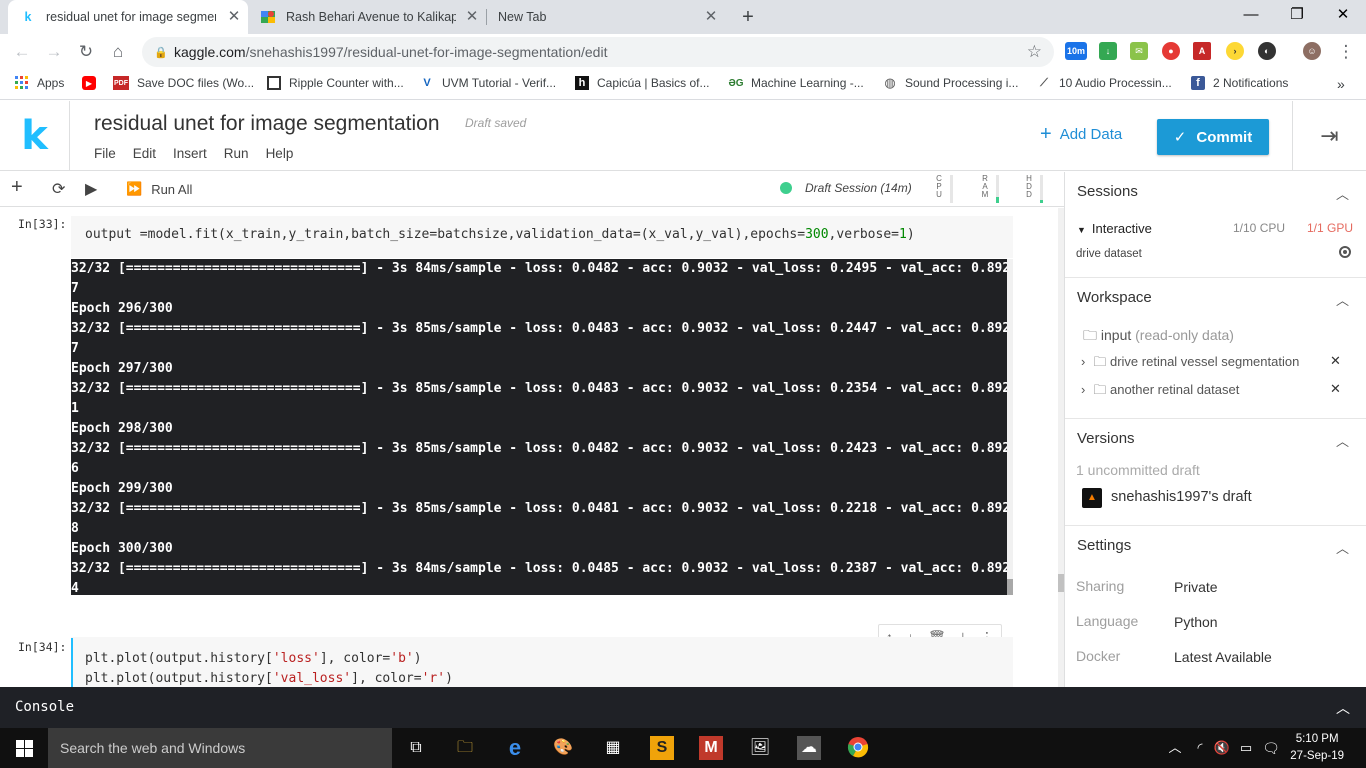 Image resolution: width=1366 pixels, height=768 pixels. I want to click on volume-muted-icon: 🔇, so click(1222, 748).